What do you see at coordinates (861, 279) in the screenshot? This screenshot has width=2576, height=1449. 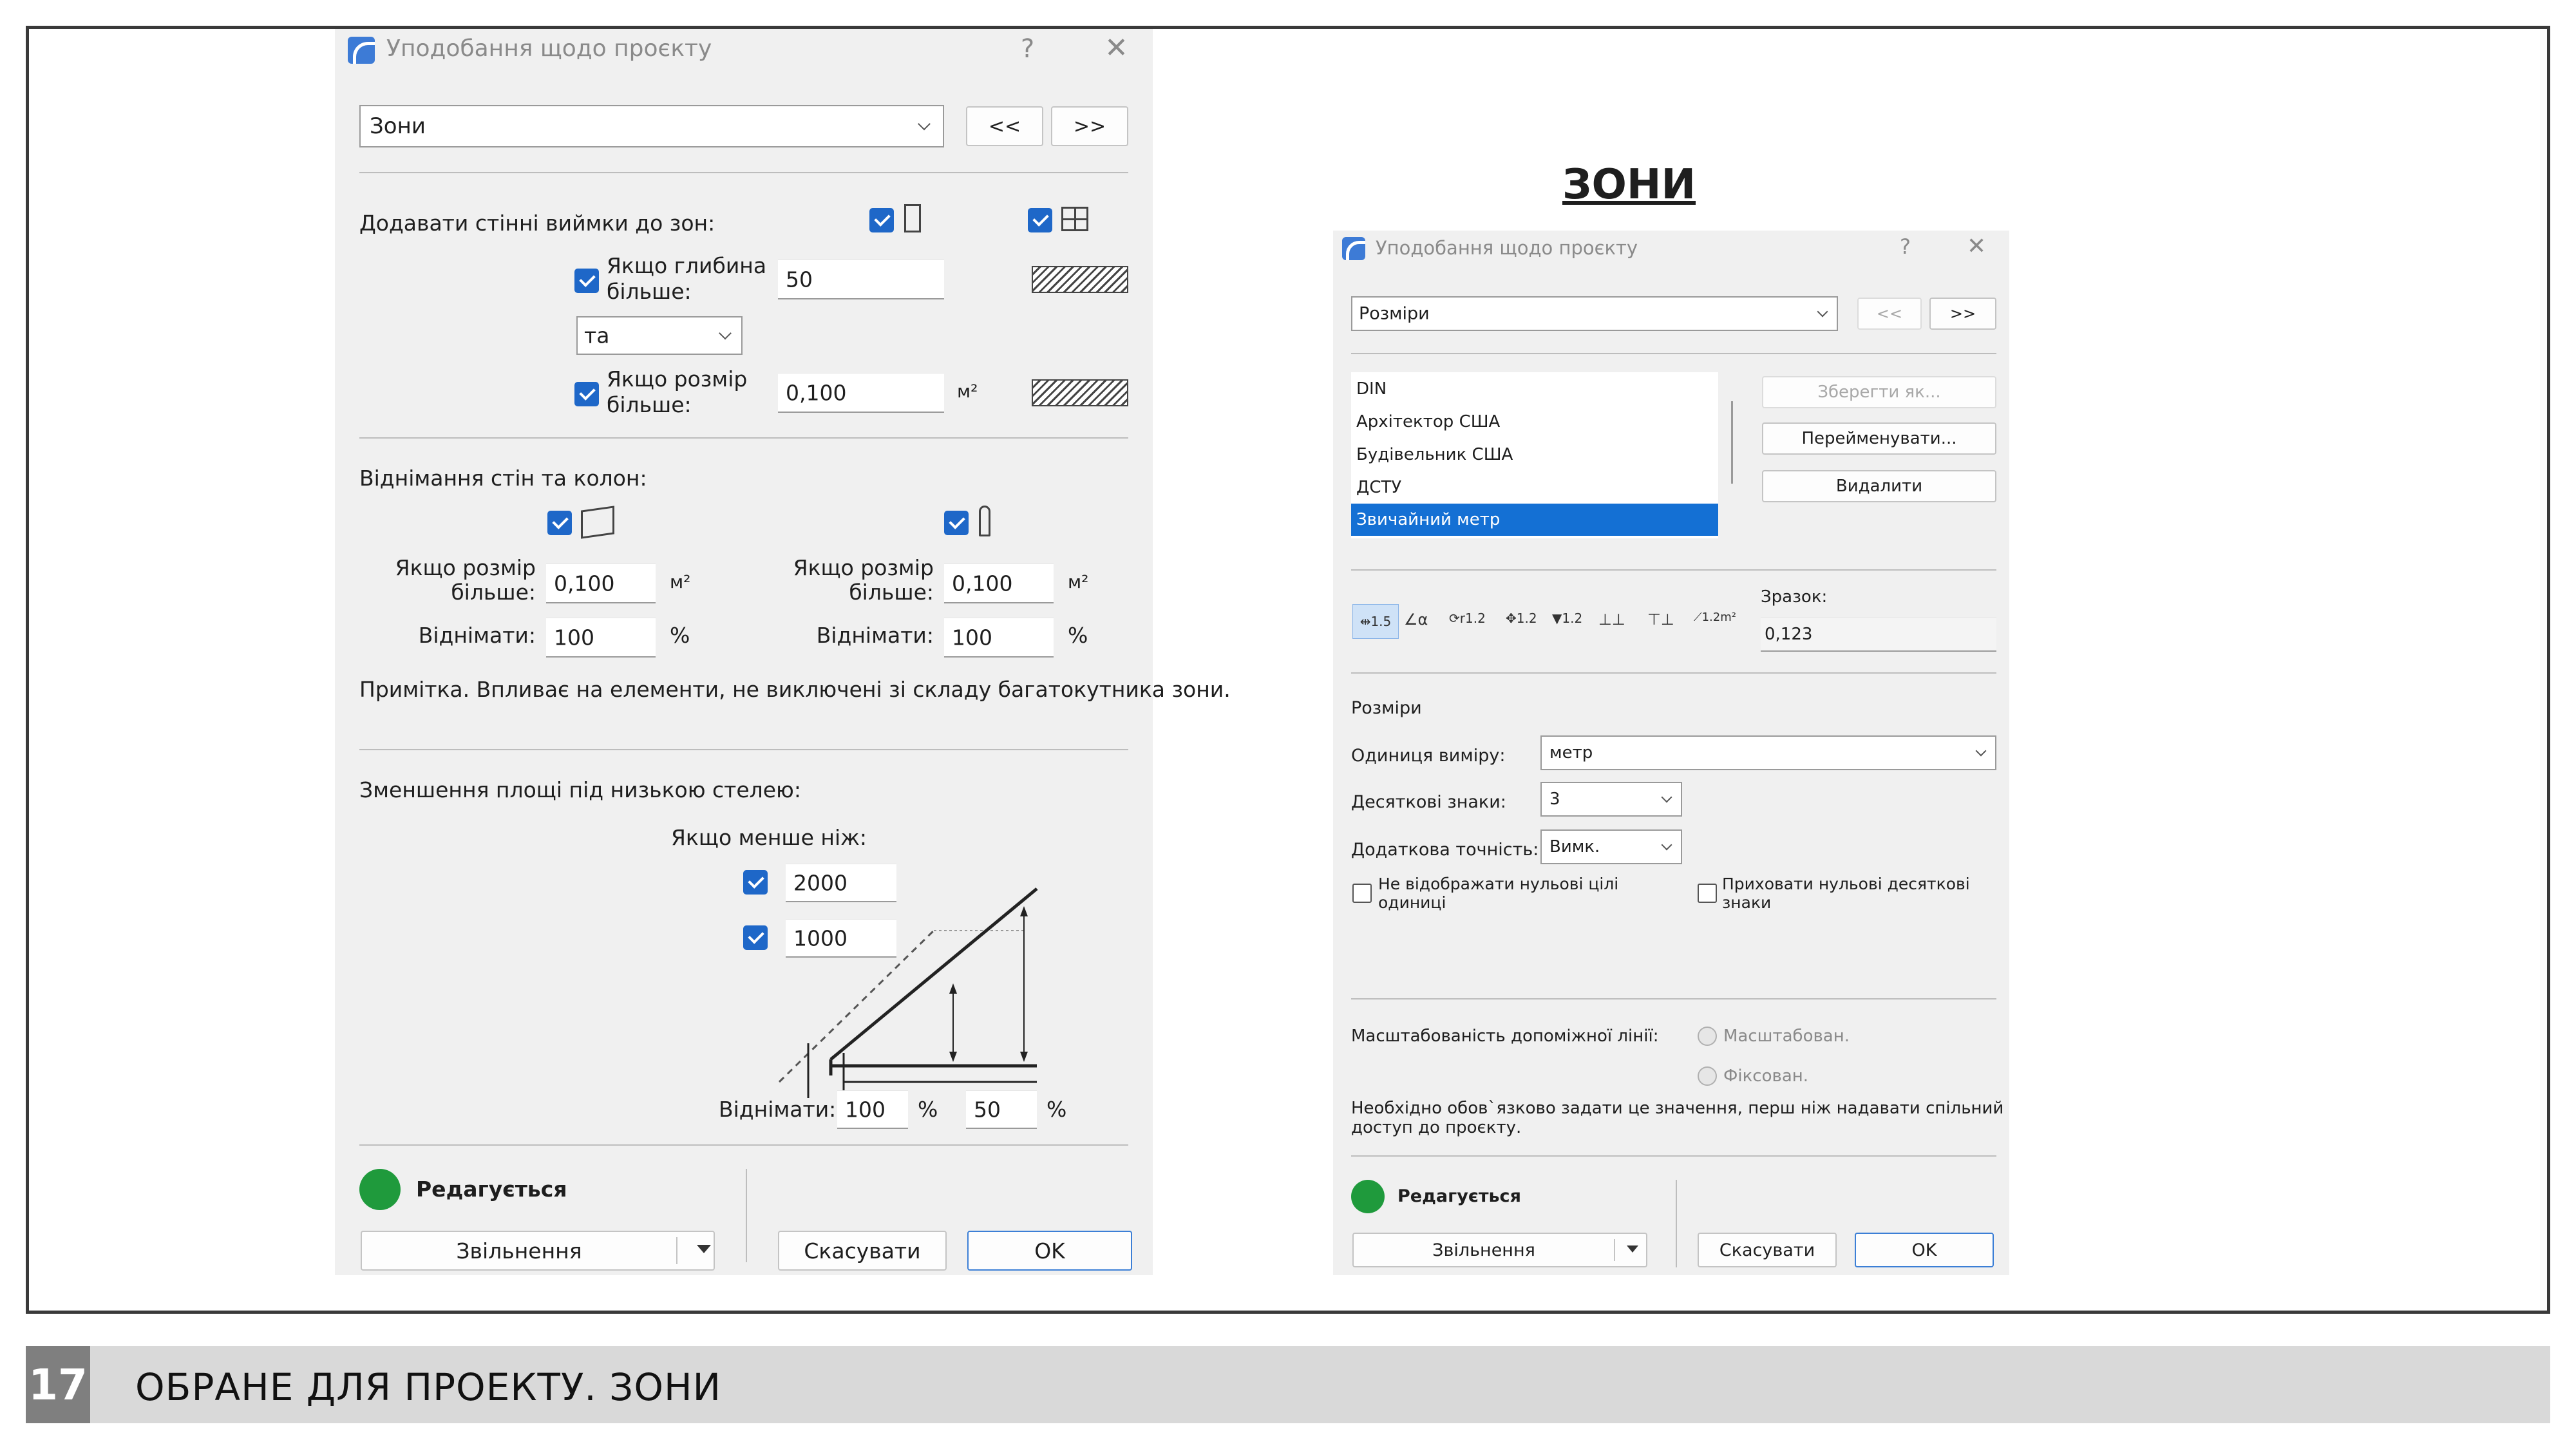 I see `depth-input: 50` at bounding box center [861, 279].